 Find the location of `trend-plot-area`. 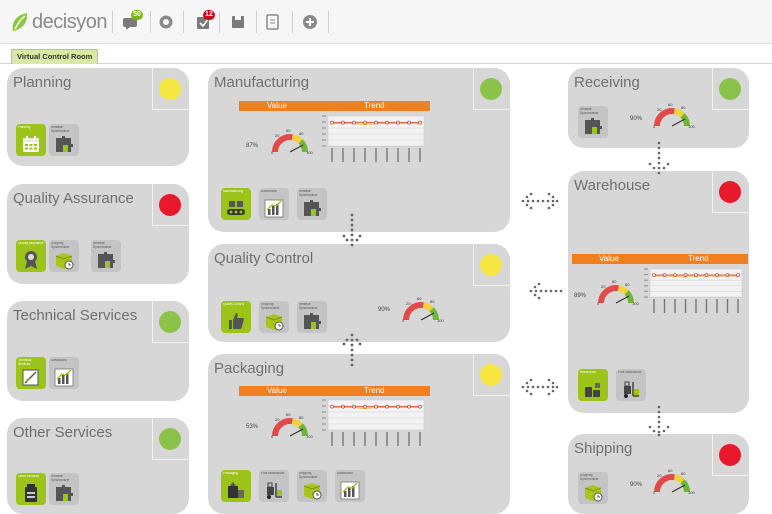

trend-plot-area is located at coordinates (696, 283).